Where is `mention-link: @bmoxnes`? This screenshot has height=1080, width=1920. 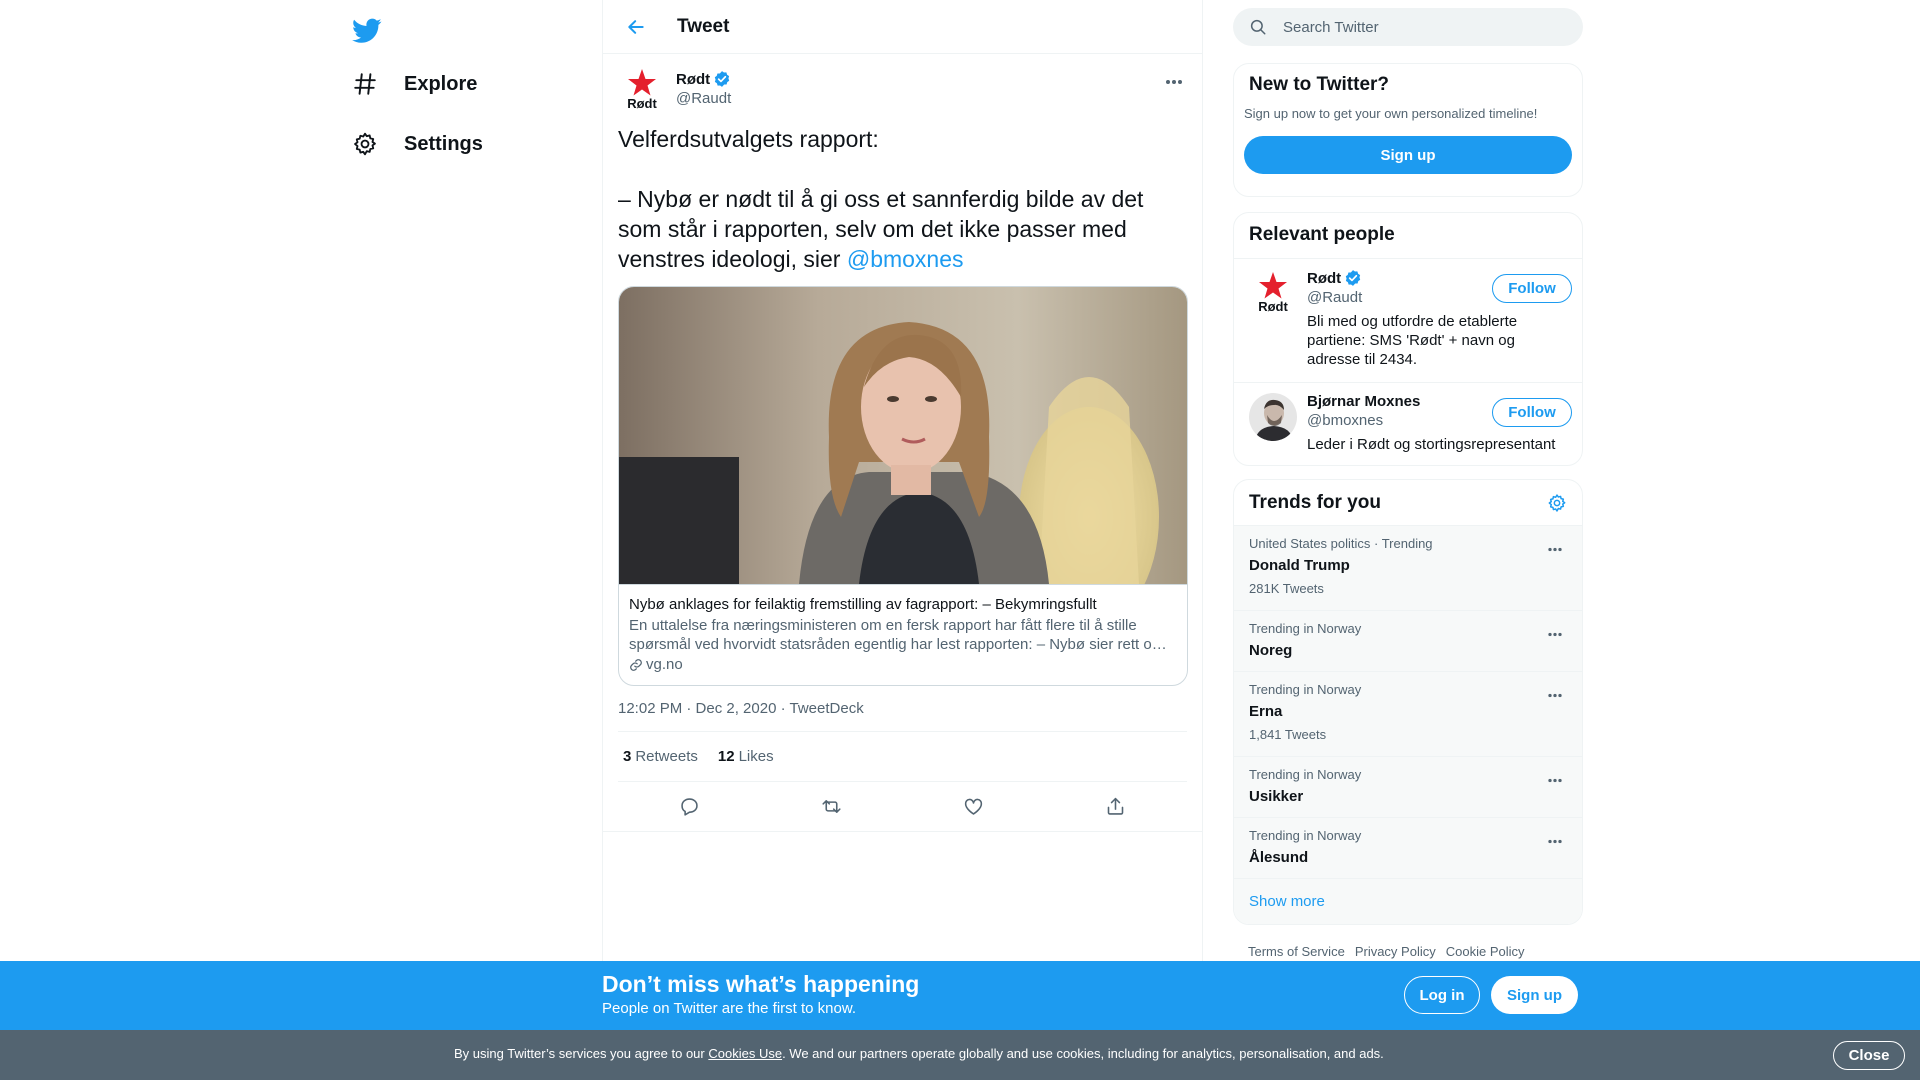
mention-link: @bmoxnes is located at coordinates (905, 259).